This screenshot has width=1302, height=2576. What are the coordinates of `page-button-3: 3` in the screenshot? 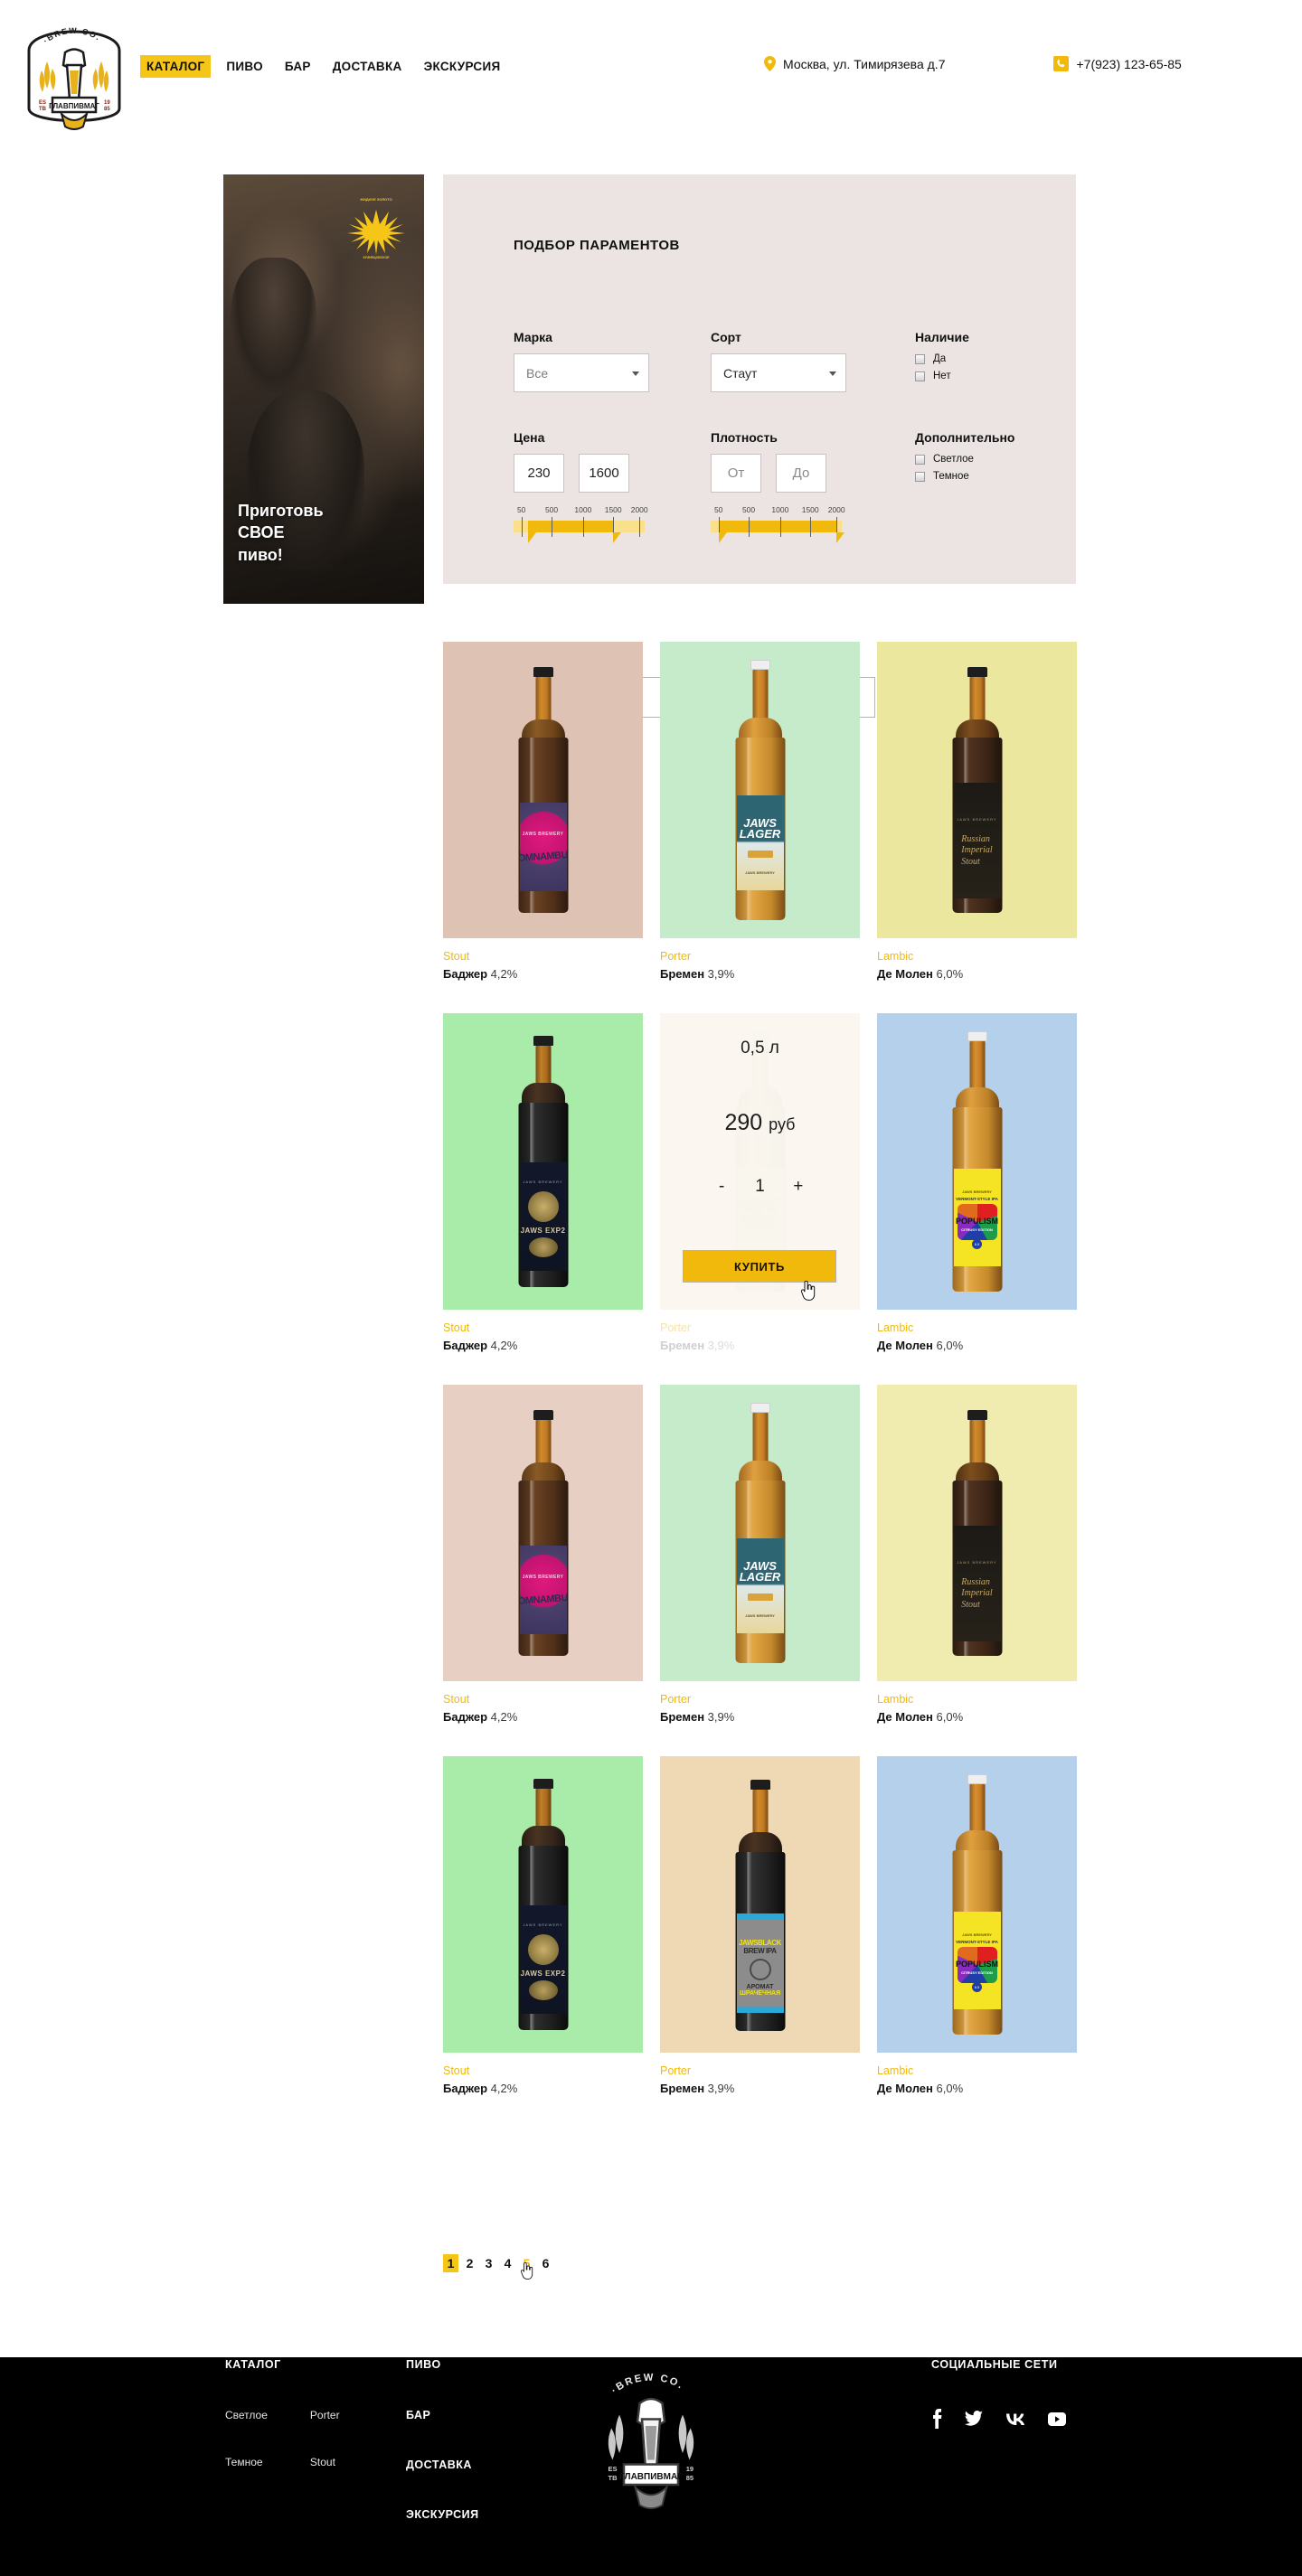 It's located at (488, 2263).